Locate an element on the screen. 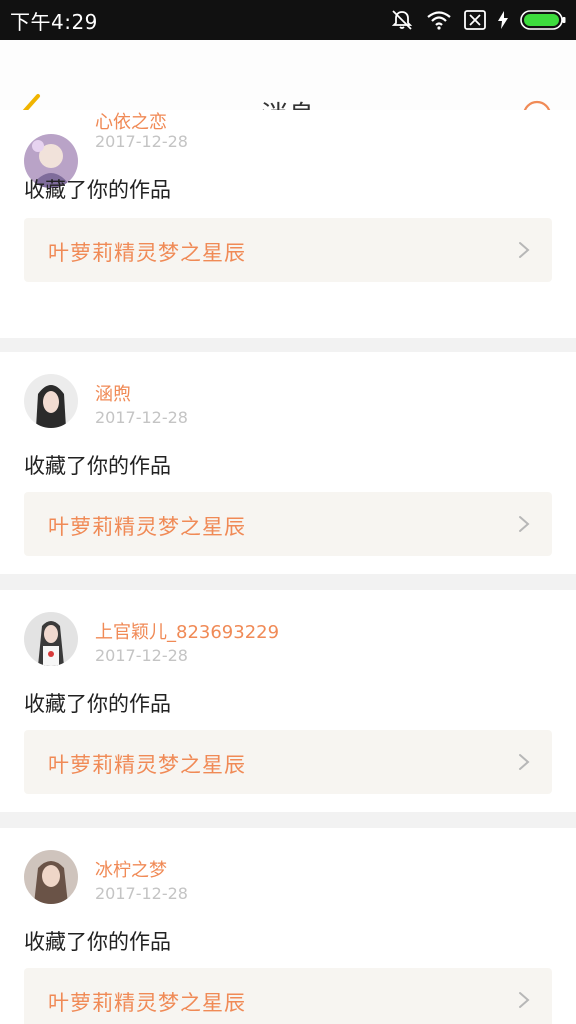 This screenshot has width=576, height=1024. user-name: 涵煦 is located at coordinates (113, 393).